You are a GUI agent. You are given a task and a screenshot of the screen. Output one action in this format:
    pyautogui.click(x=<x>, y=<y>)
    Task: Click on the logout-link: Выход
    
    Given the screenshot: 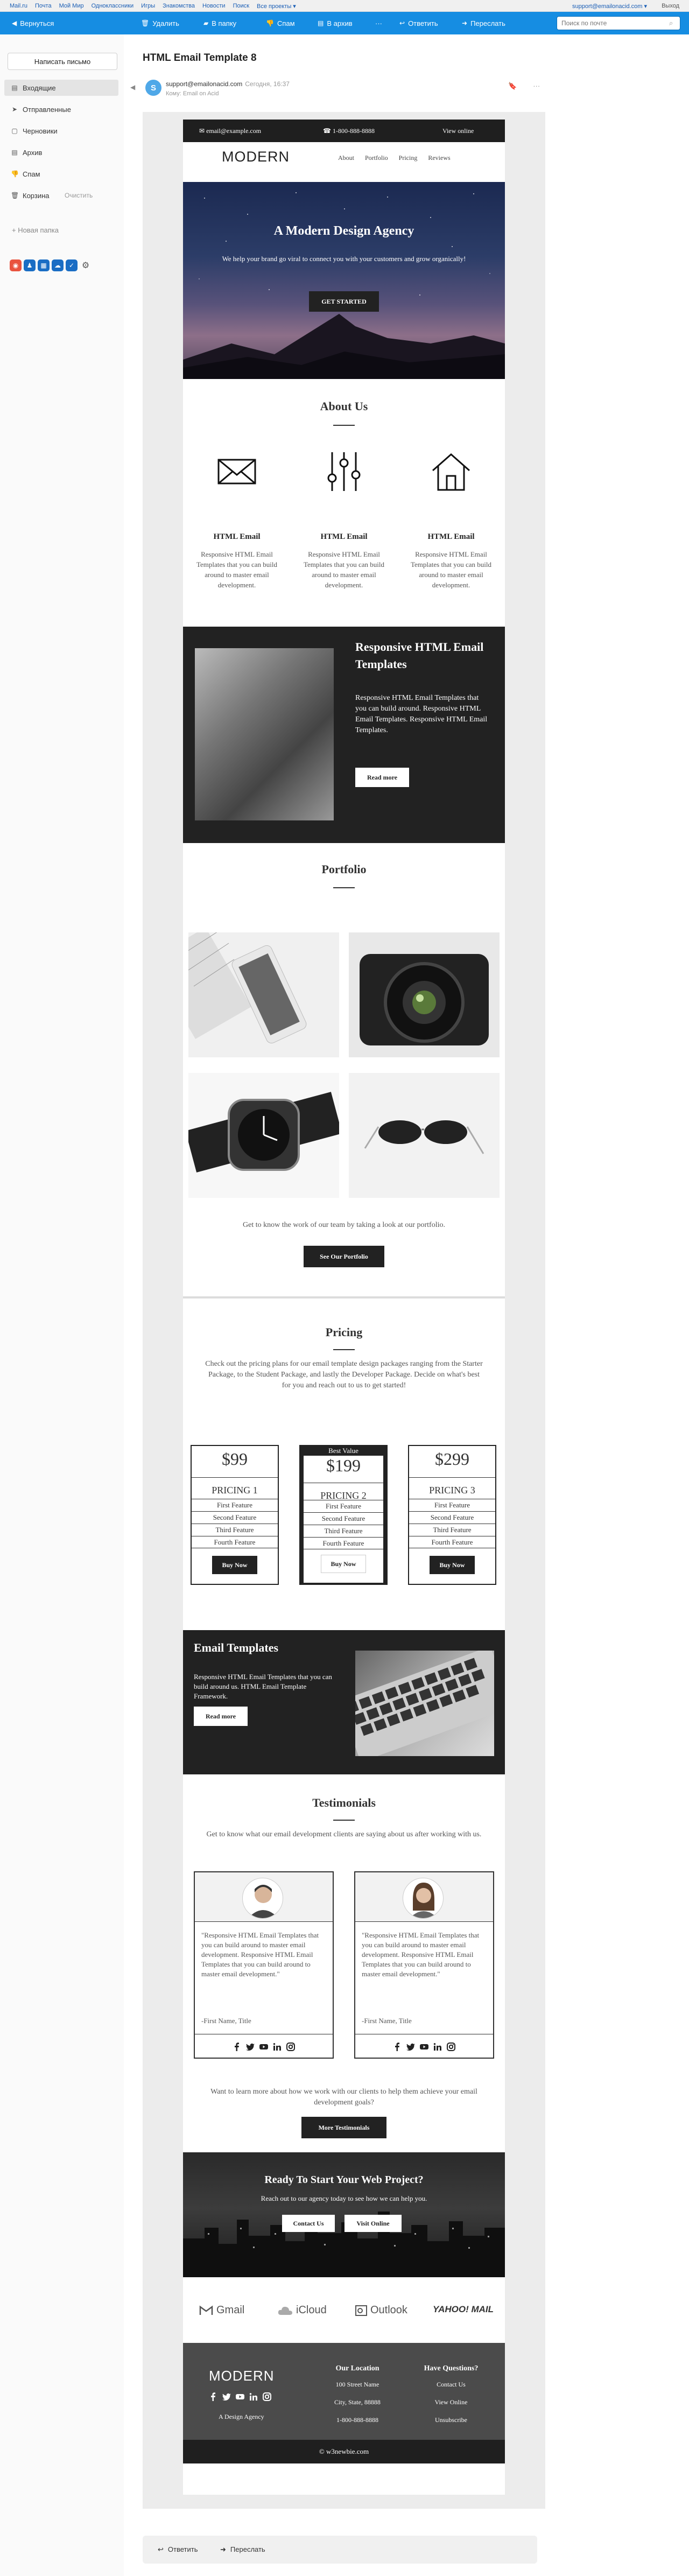 What is the action you would take?
    pyautogui.click(x=671, y=6)
    